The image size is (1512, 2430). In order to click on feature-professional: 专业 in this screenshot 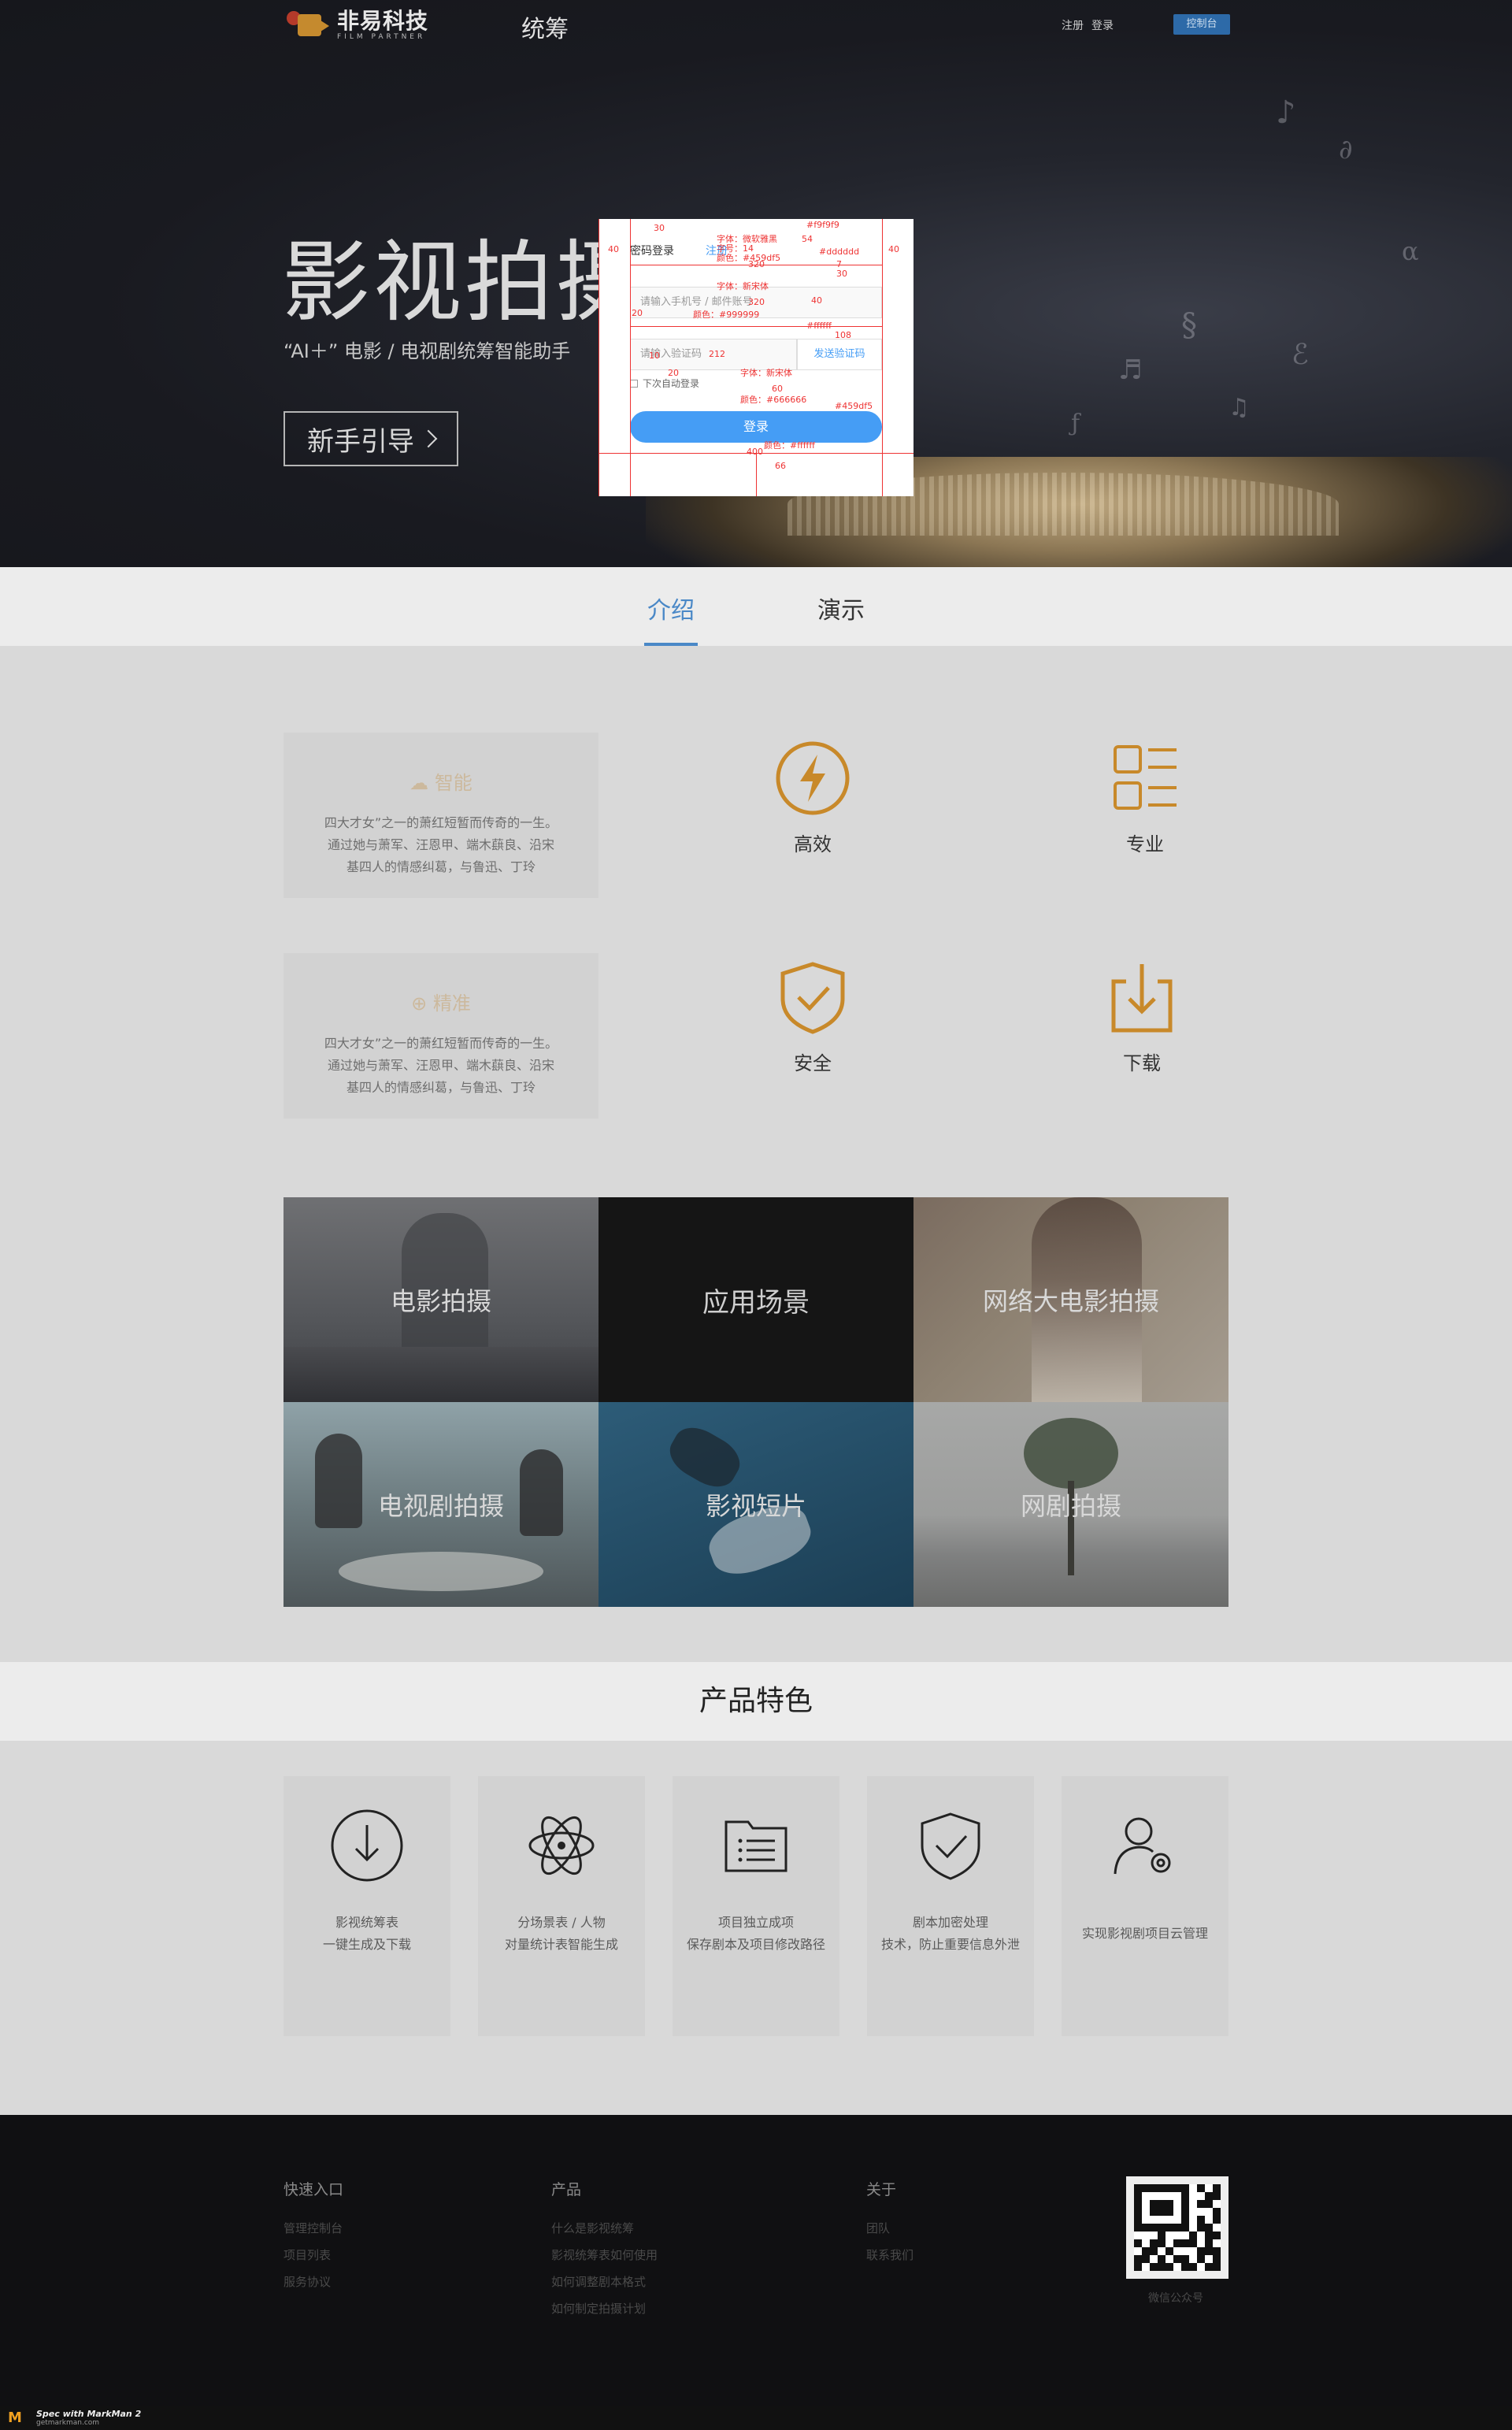, I will do `click(1145, 797)`.